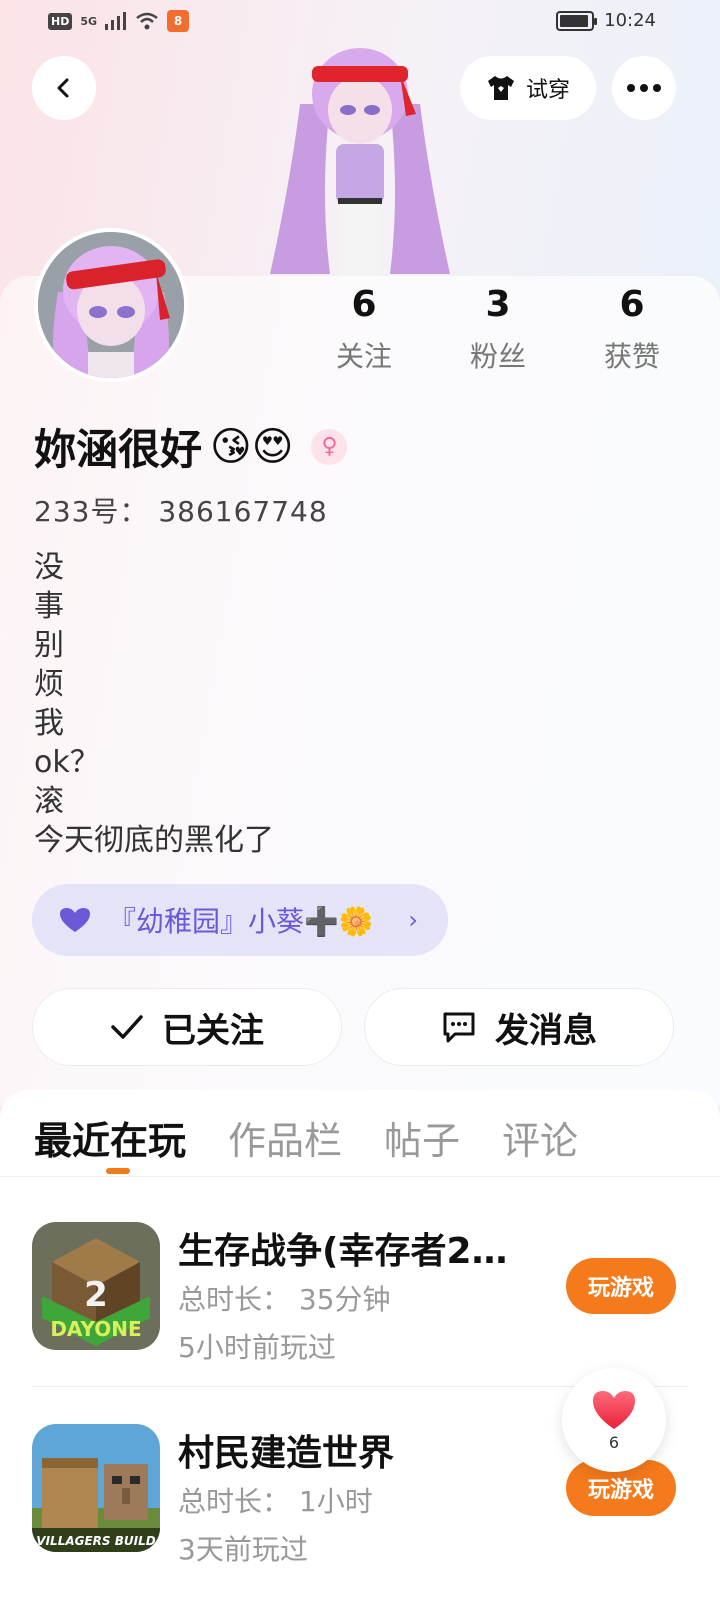  I want to click on likes-label: 获赞, so click(631, 356).